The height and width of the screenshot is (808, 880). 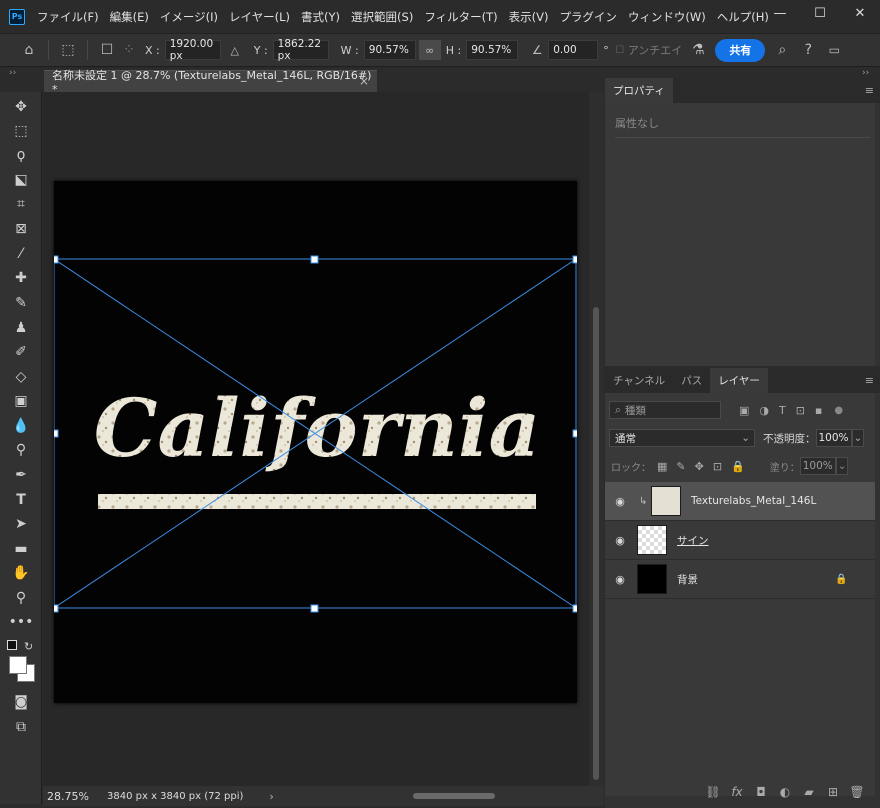 I want to click on filter-toggle-icon: ●, so click(x=838, y=410).